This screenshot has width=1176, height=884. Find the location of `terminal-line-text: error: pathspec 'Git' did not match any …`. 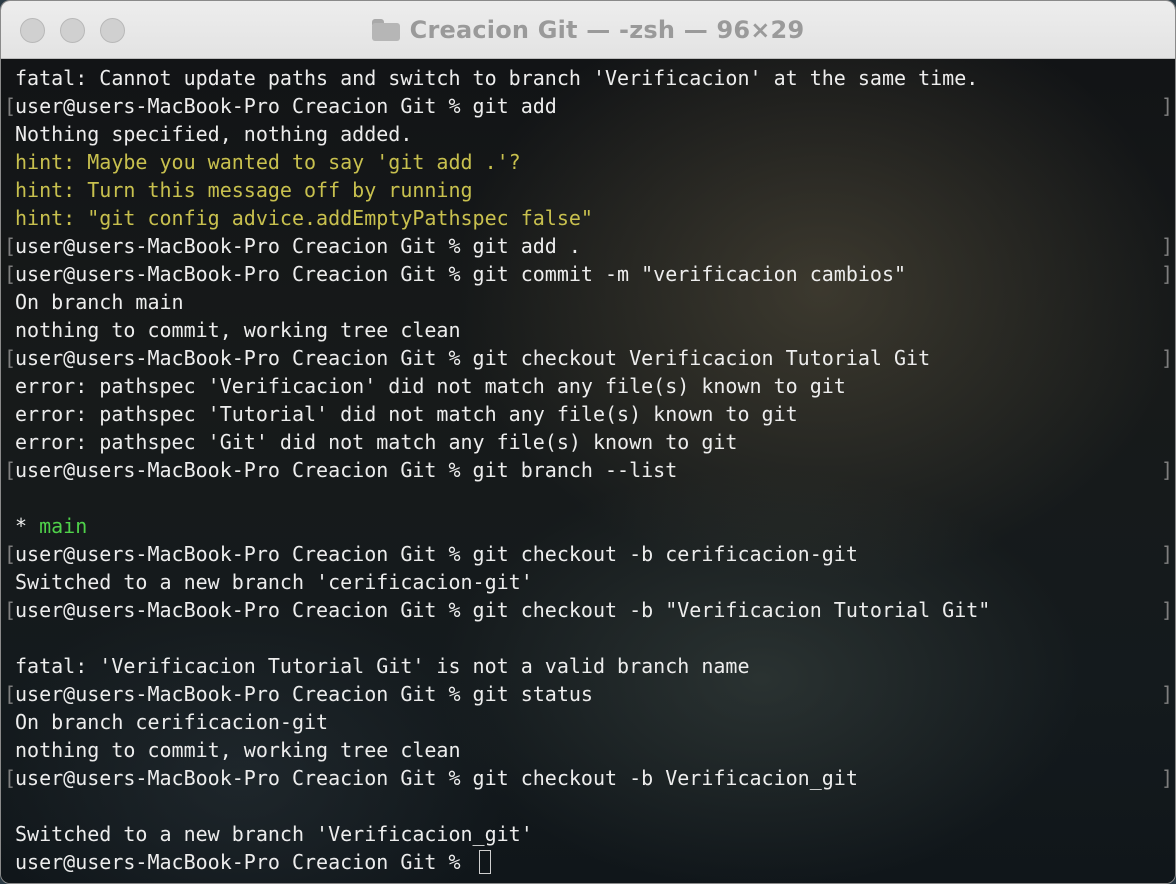

terminal-line-text: error: pathspec 'Git' did not match any … is located at coordinates (376, 442).